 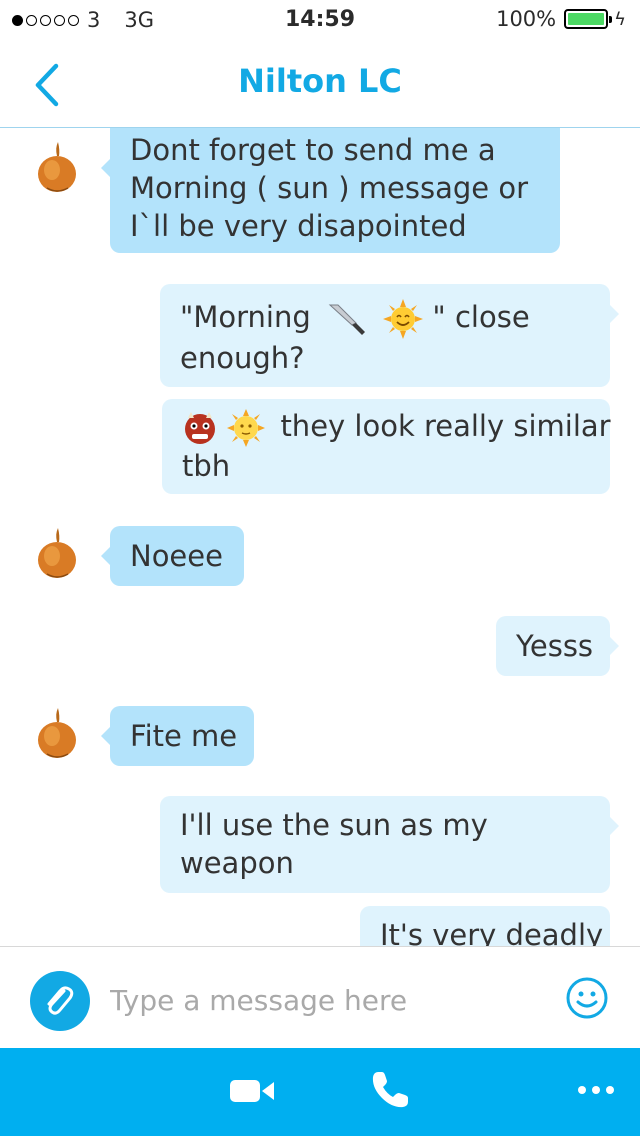 What do you see at coordinates (320, 81) in the screenshot?
I see `contact-name: Nilton LC` at bounding box center [320, 81].